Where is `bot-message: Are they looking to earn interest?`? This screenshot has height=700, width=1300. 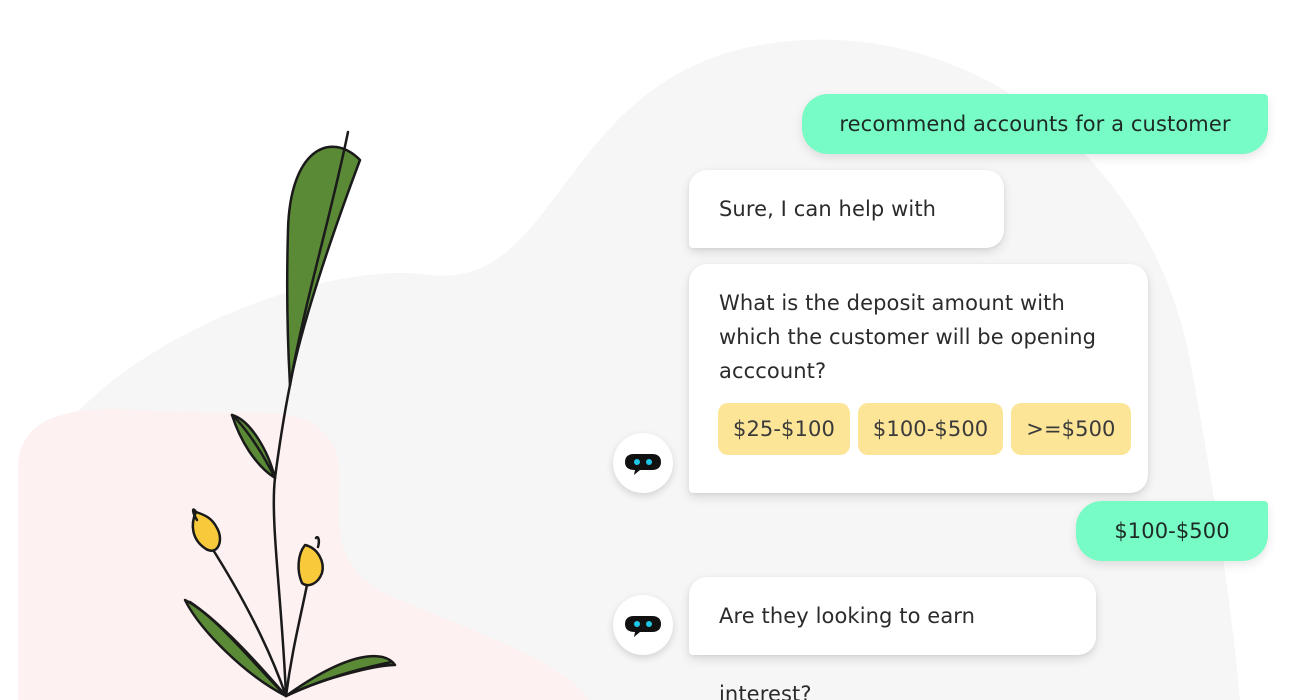 bot-message: Are they looking to earn interest? is located at coordinates (892, 638).